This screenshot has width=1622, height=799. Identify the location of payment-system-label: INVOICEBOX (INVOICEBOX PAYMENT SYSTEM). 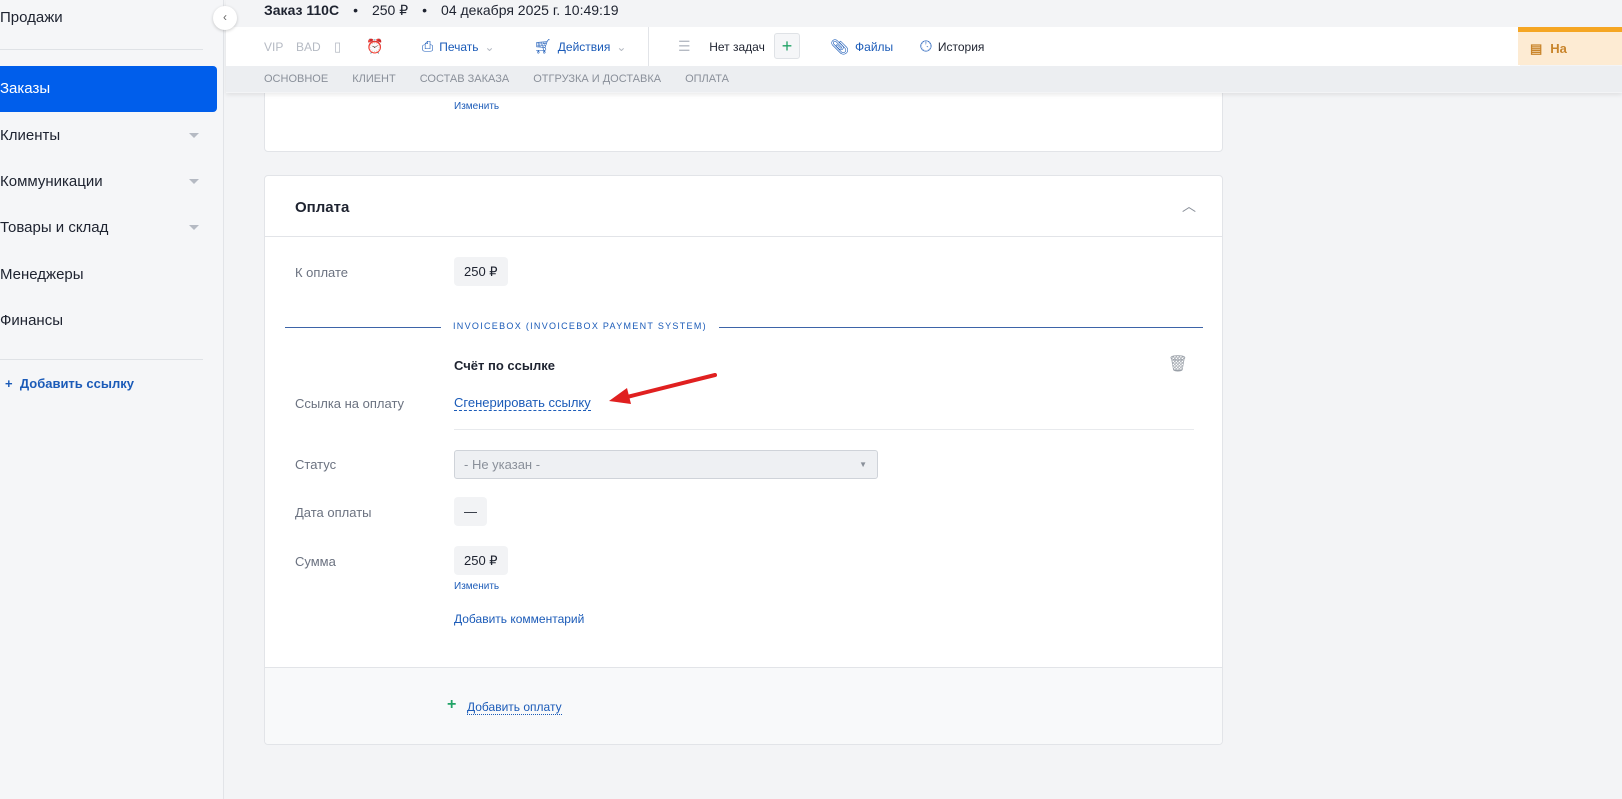
(580, 326).